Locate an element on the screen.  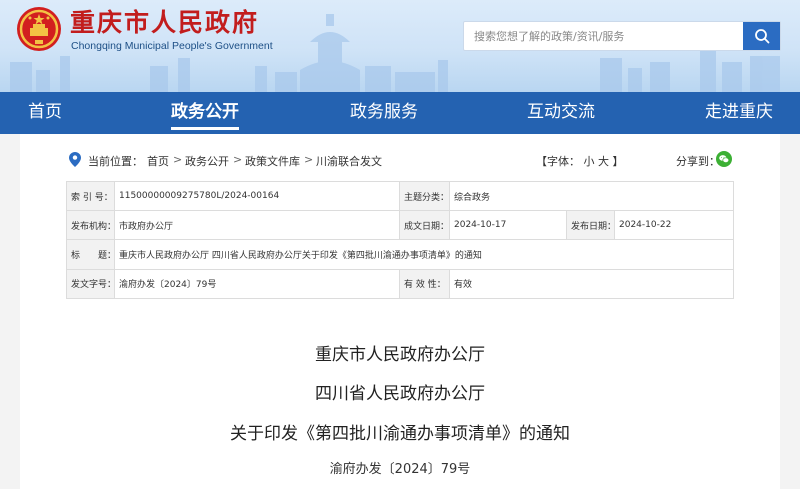
published-date-value: 2024-10-22 is located at coordinates (674, 225).